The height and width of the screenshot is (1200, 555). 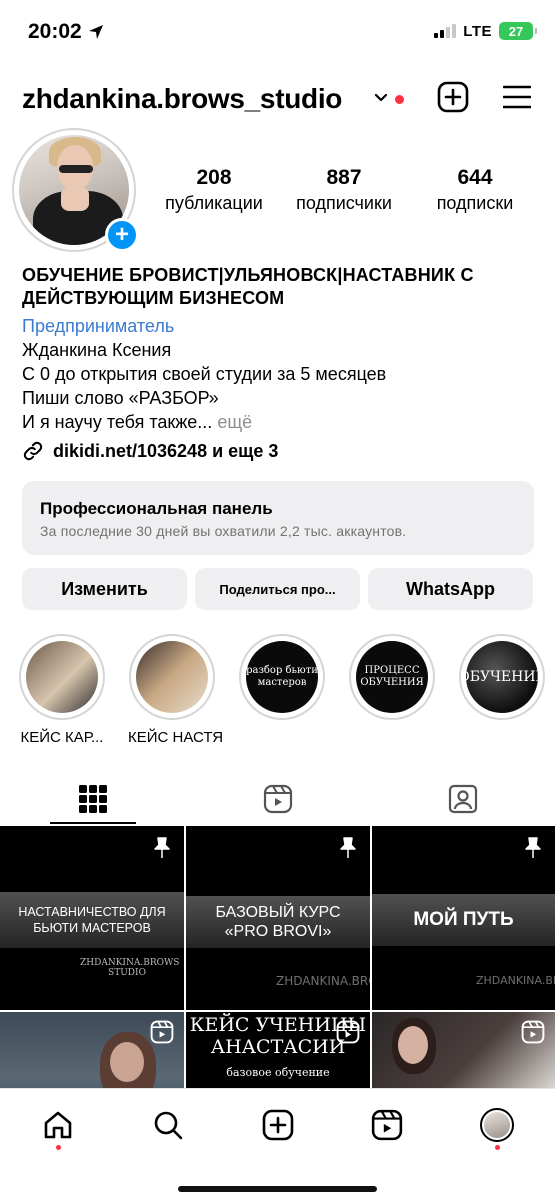 I want to click on profile-avatar-small, so click(x=497, y=1125).